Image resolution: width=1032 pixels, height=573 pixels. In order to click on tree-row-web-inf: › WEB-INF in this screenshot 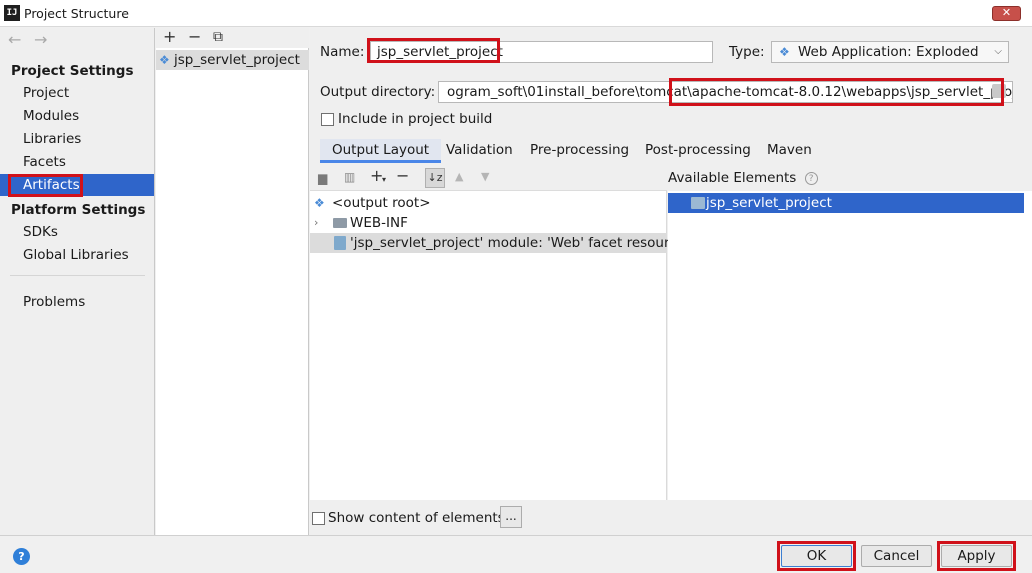, I will do `click(488, 223)`.